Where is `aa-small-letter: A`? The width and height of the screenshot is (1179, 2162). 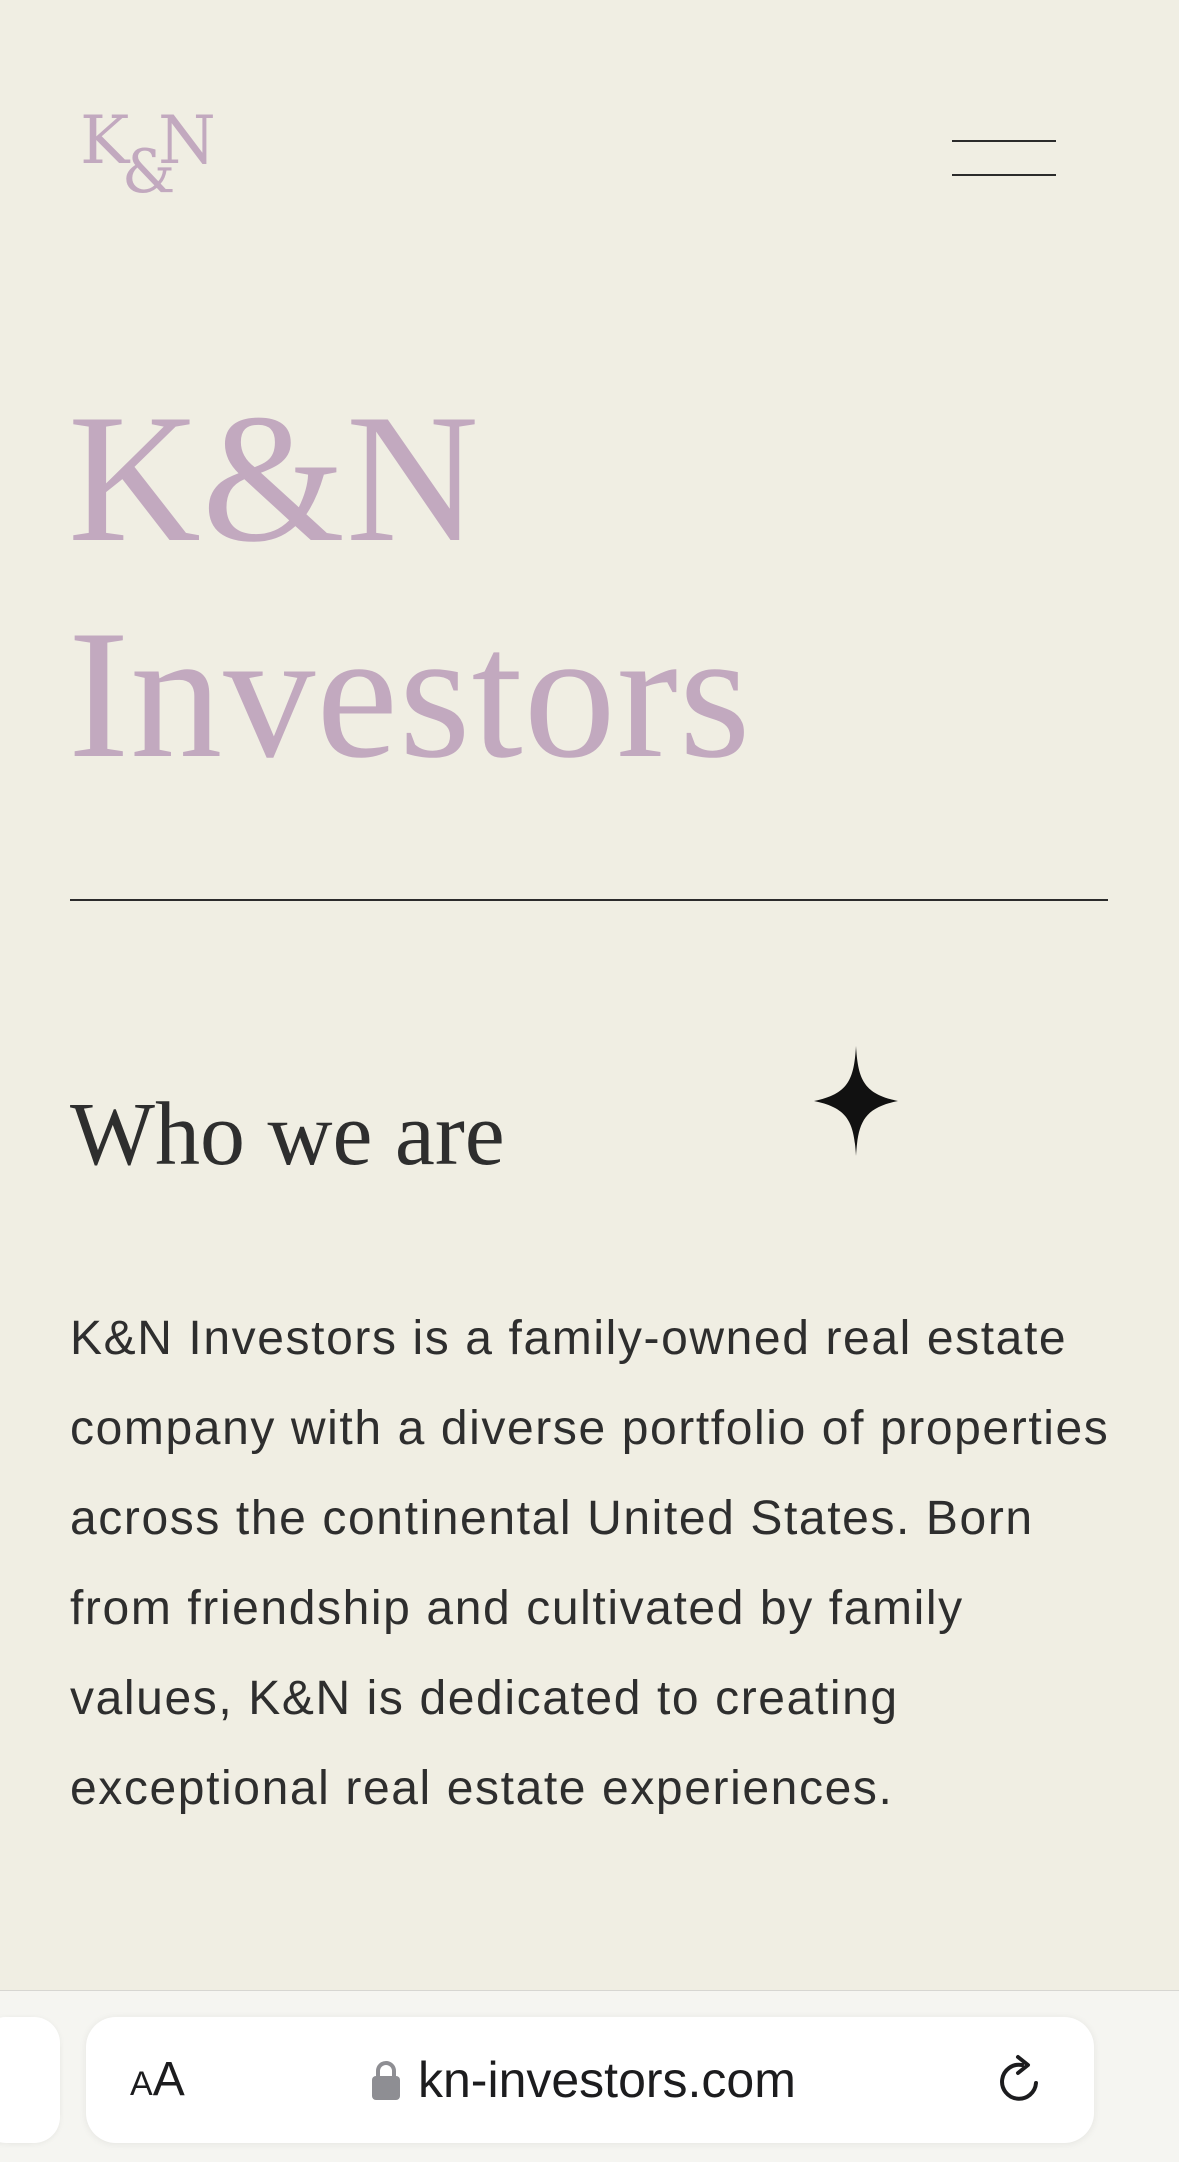
aa-small-letter: A is located at coordinates (141, 2084).